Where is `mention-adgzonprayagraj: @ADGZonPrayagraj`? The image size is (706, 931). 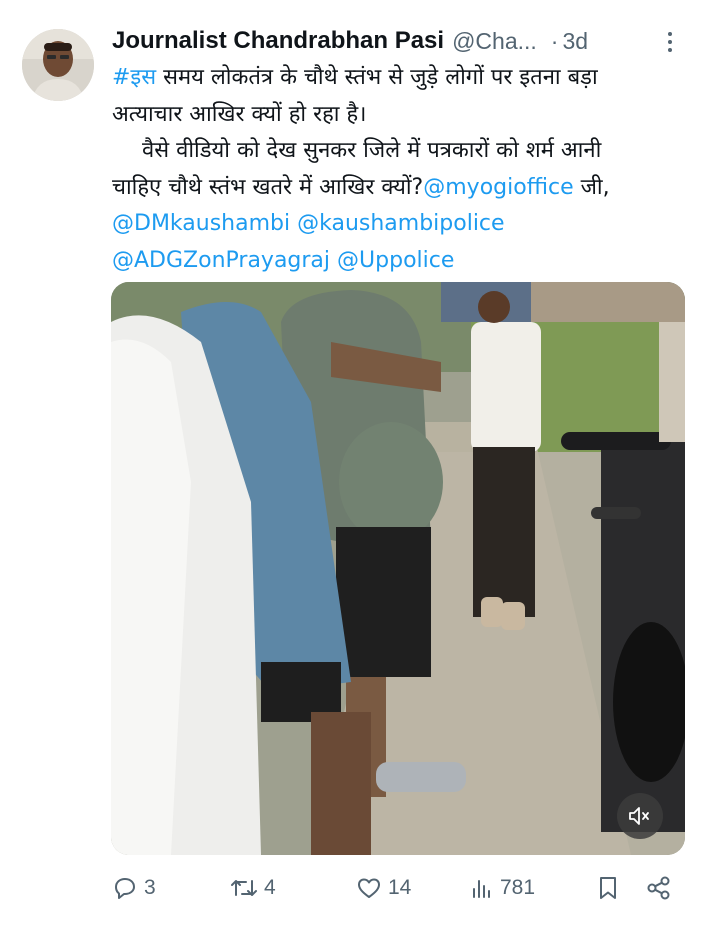 mention-adgzonprayagraj: @ADGZonPrayagraj is located at coordinates (221, 260).